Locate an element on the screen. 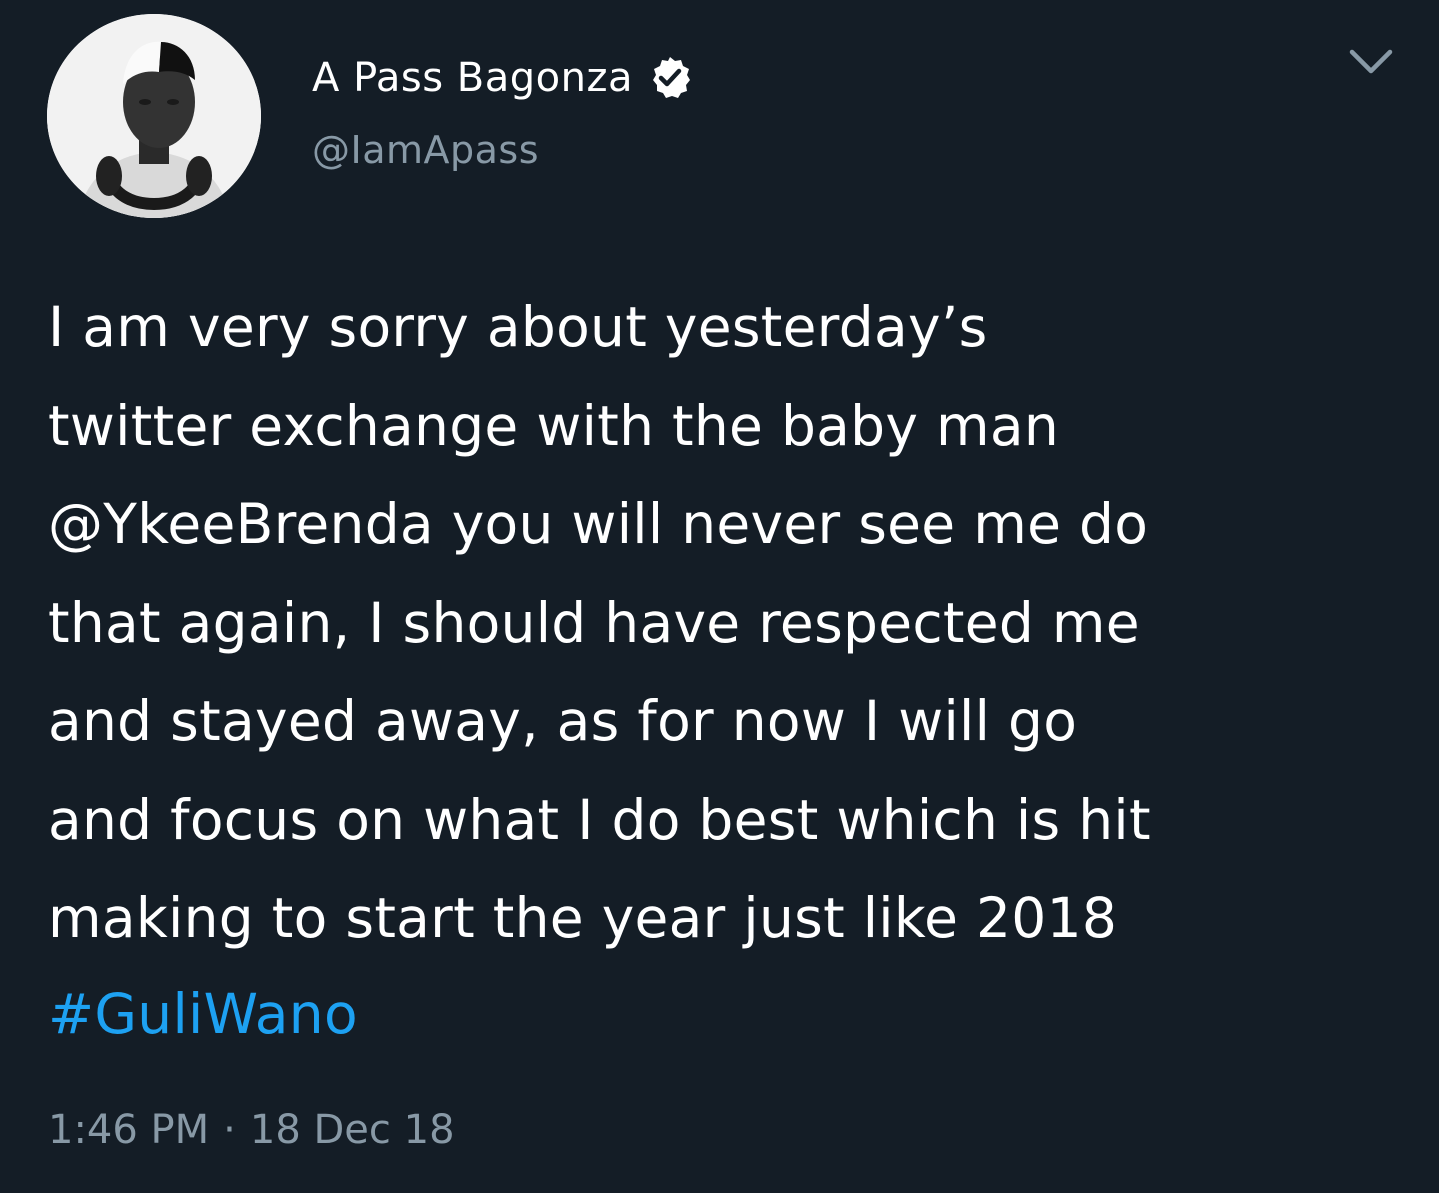 The height and width of the screenshot is (1193, 1439). tweet-timestamp: 1:46 PM · 18 Dec 18 is located at coordinates (251, 1130).